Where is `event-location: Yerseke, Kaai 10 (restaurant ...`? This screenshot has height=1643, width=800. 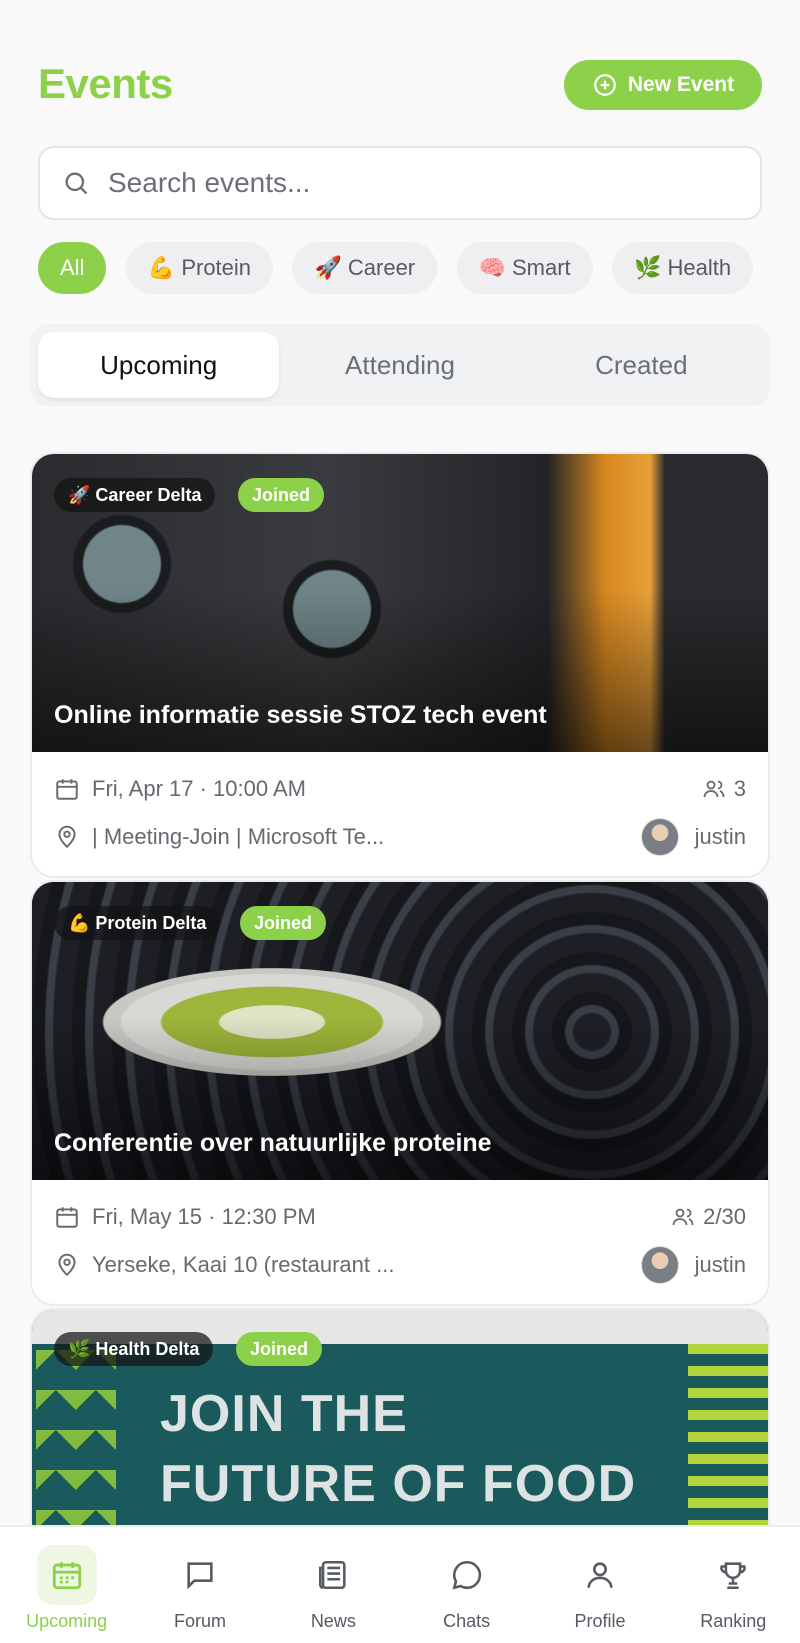
event-location: Yerseke, Kaai 10 (restaurant ... is located at coordinates (243, 1264).